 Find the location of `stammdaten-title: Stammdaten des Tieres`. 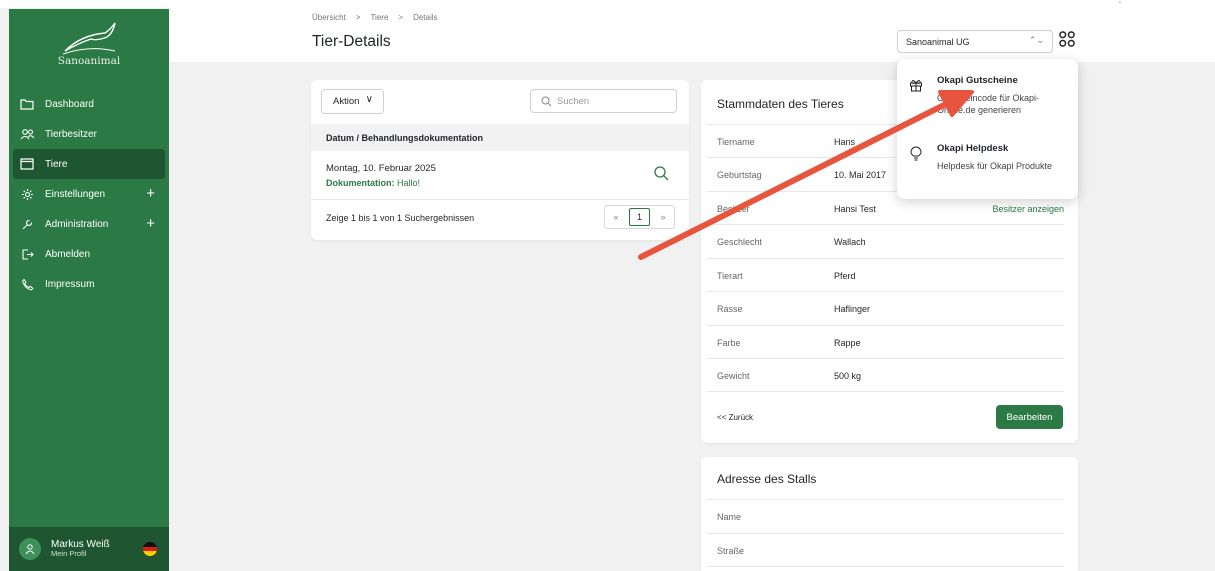

stammdaten-title: Stammdaten des Tieres is located at coordinates (780, 104).